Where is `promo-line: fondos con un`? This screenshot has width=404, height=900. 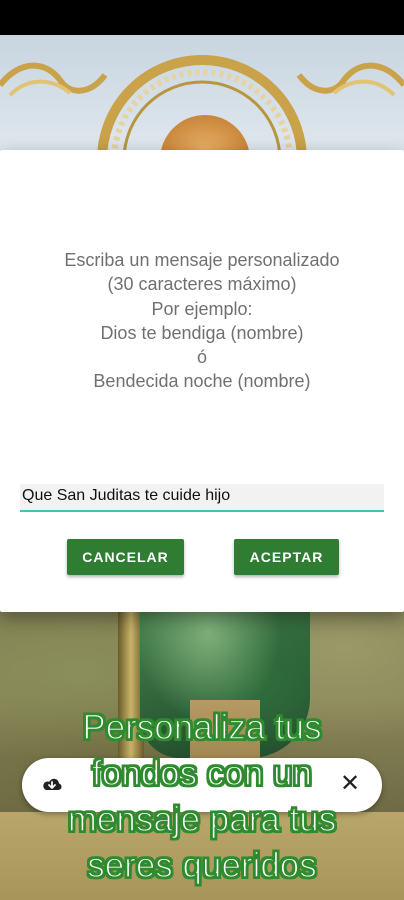
promo-line: fondos con un is located at coordinates (201, 773).